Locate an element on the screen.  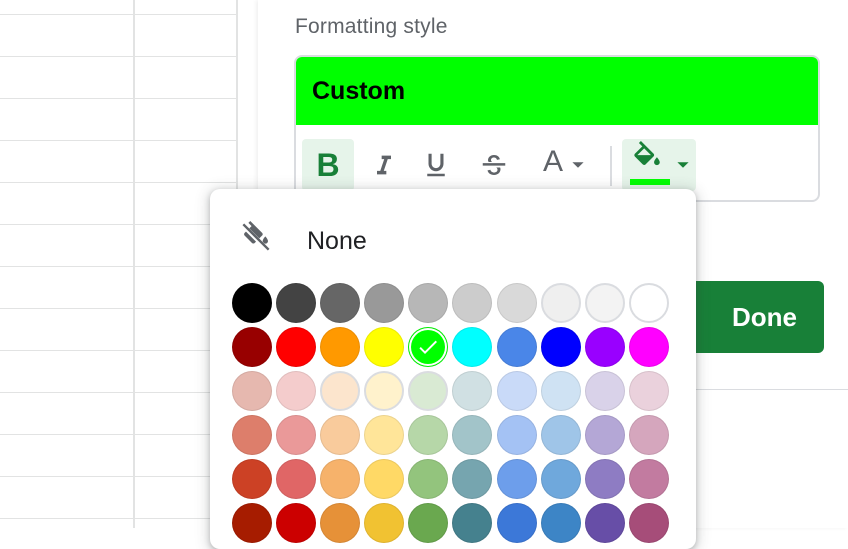
italic-icon is located at coordinates (384, 165).